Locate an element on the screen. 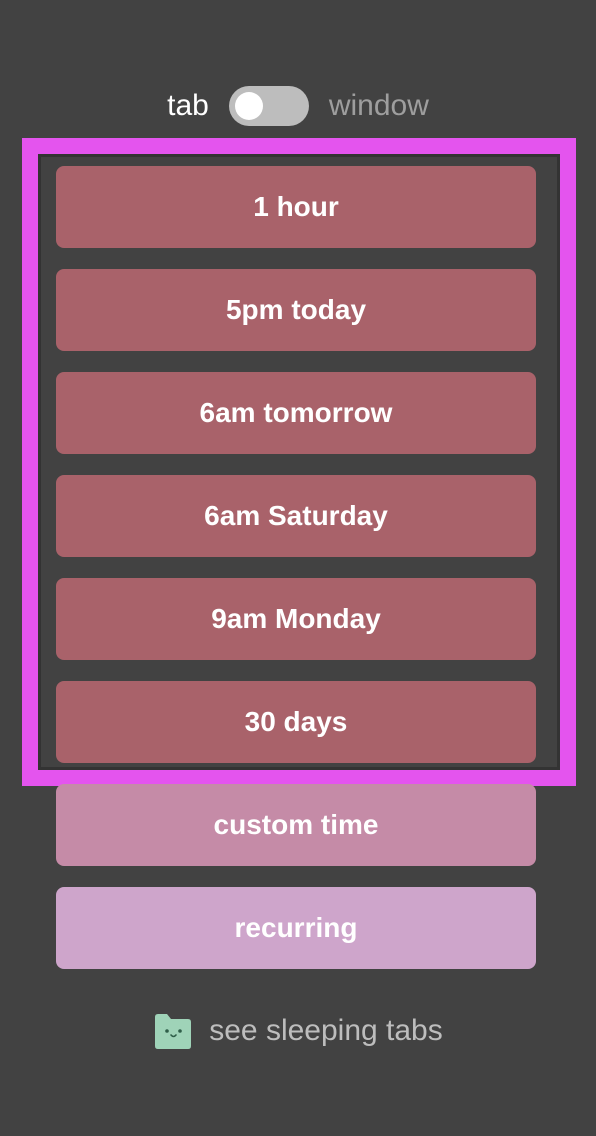 Image resolution: width=596 pixels, height=1136 pixels. toggle-label-window: window is located at coordinates (379, 106).